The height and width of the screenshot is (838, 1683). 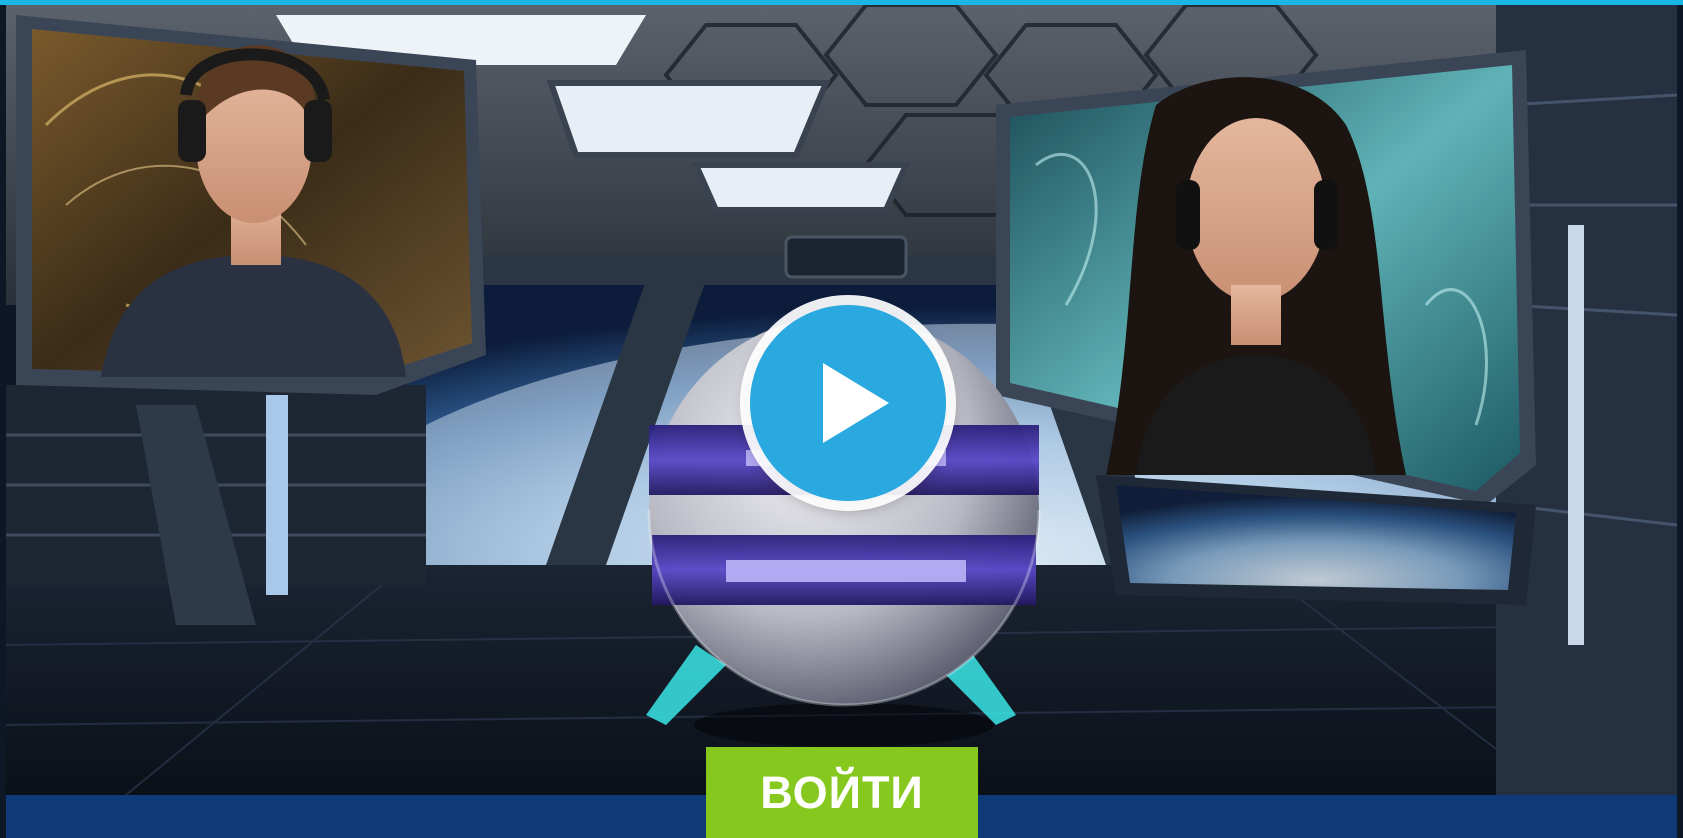 I want to click on play-icon, so click(x=856, y=403).